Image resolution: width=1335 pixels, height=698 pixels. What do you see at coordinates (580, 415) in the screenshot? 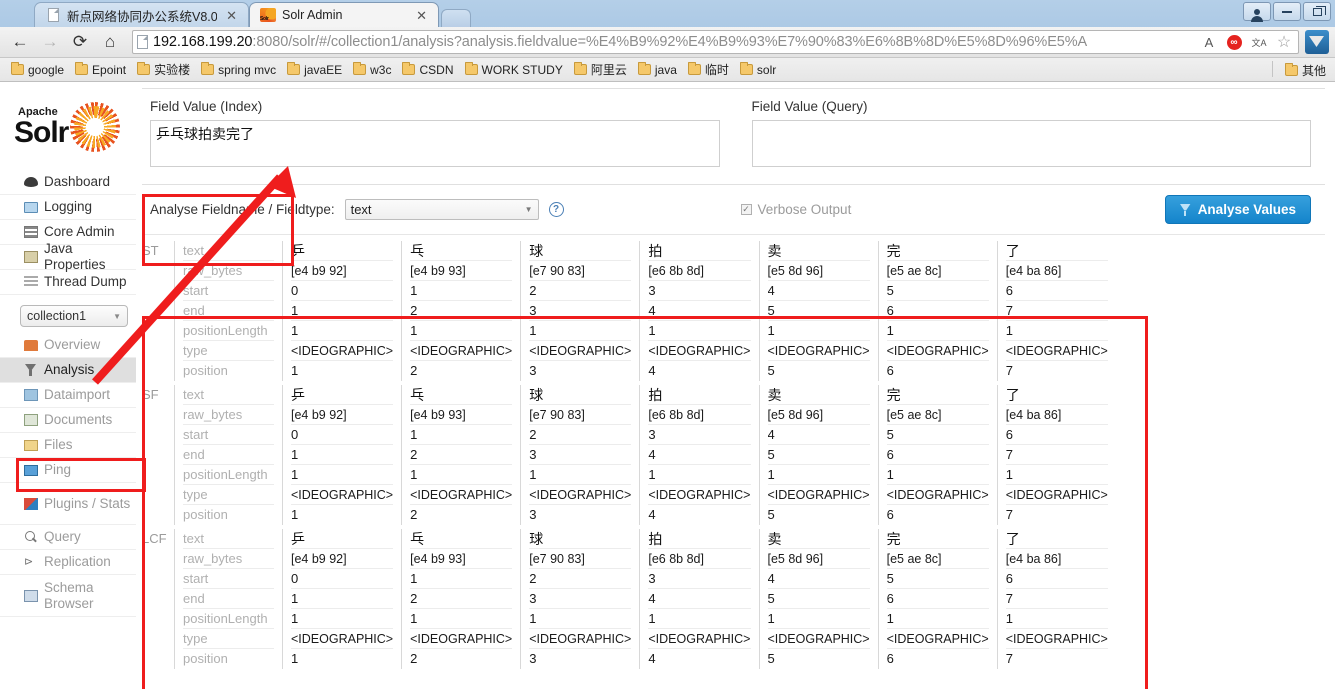
I see `analysis-value-cell: [e7 90 83]` at bounding box center [580, 415].